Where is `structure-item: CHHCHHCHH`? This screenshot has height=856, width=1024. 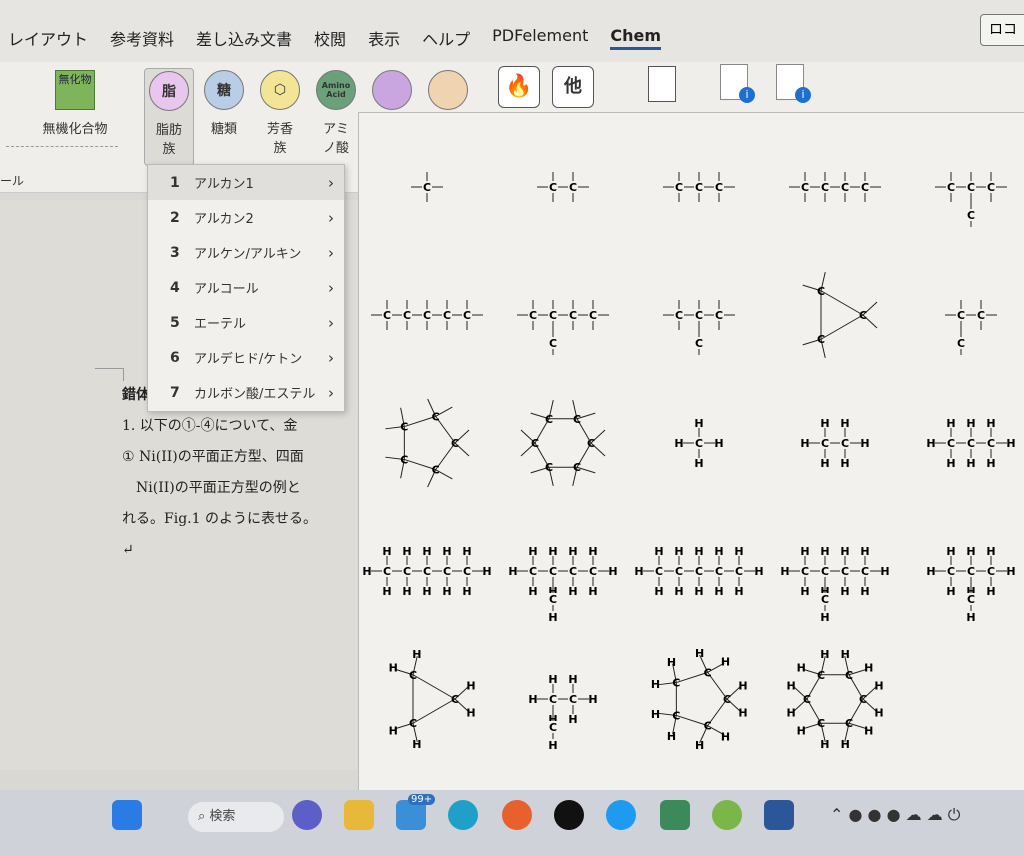 structure-item: CHHCHHCHH is located at coordinates (427, 699).